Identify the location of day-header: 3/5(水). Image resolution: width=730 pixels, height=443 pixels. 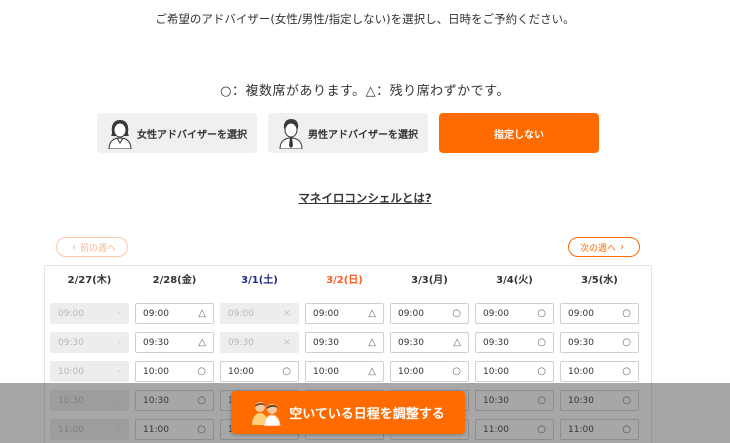
(599, 280).